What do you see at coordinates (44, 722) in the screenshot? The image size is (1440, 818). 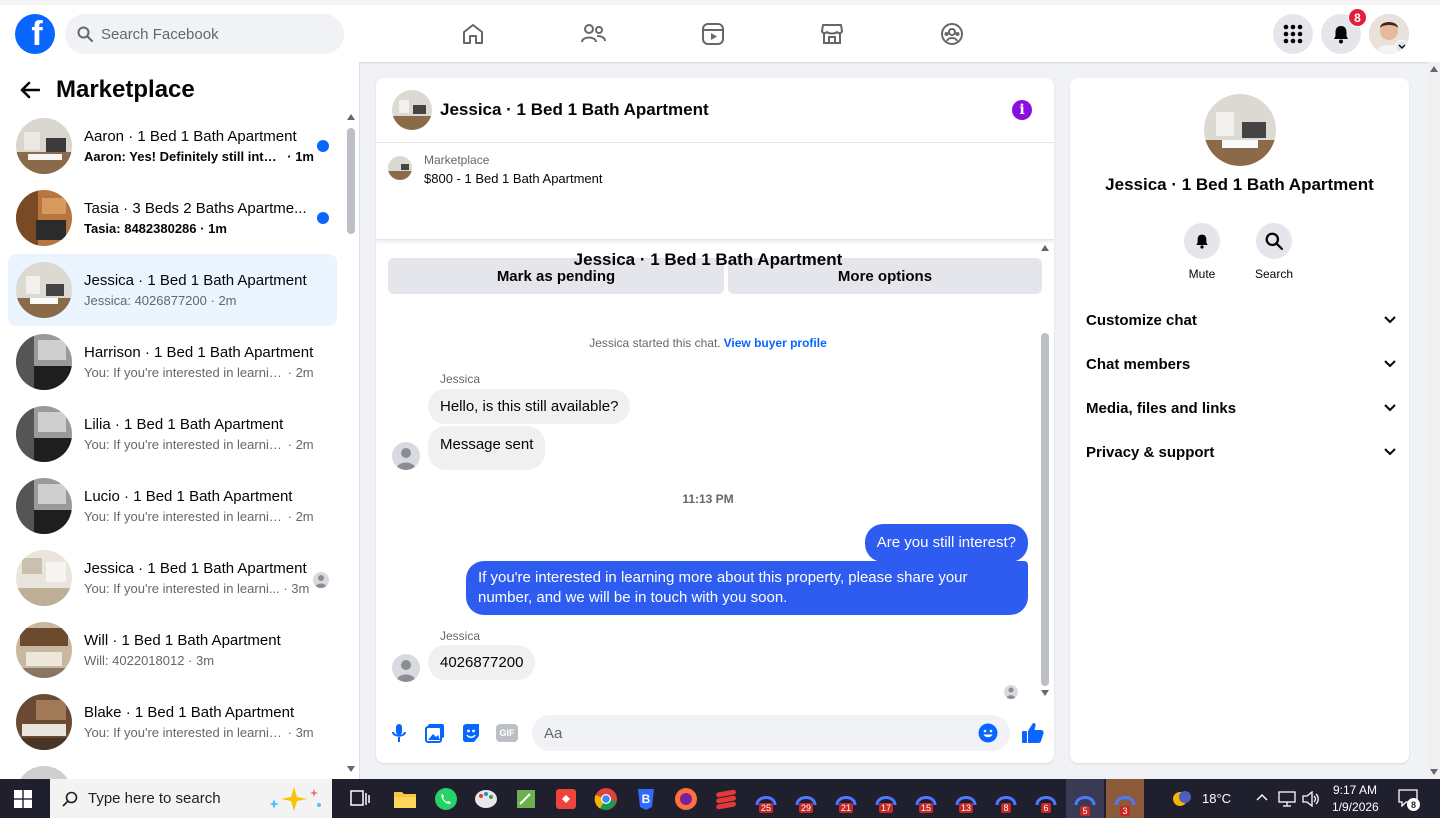 I see `listing-thumbnail` at bounding box center [44, 722].